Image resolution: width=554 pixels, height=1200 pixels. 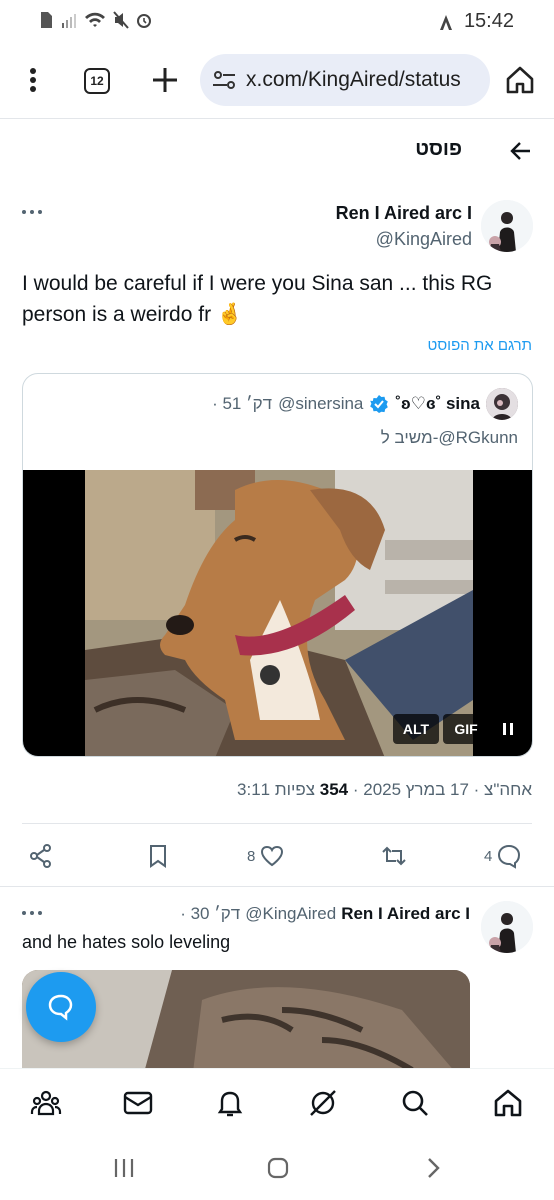 What do you see at coordinates (379, 404) in the screenshot?
I see `verified-badge-icon` at bounding box center [379, 404].